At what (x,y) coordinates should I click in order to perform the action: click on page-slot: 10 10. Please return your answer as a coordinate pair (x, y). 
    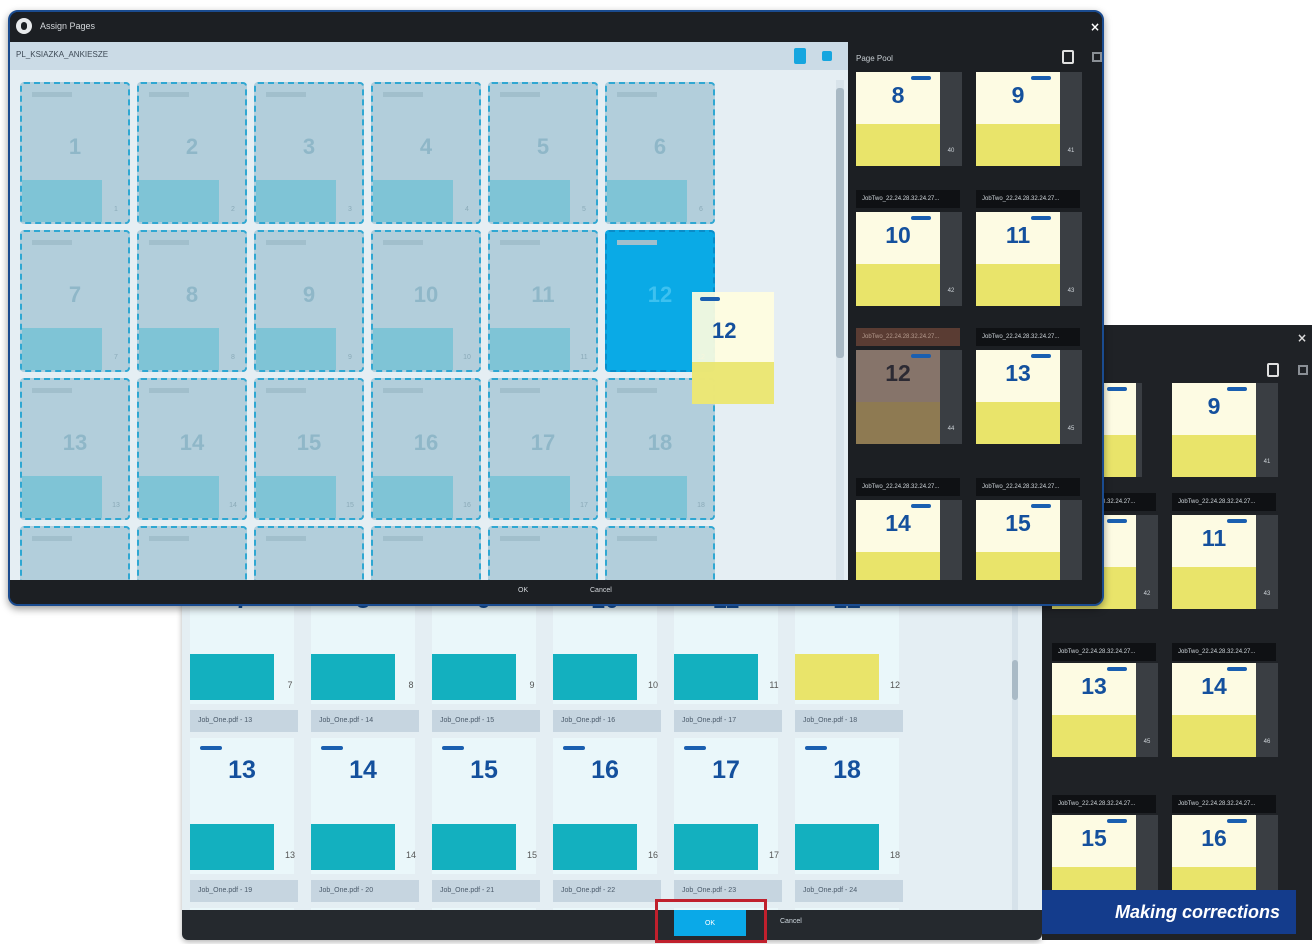
    Looking at the image, I should click on (426, 301).